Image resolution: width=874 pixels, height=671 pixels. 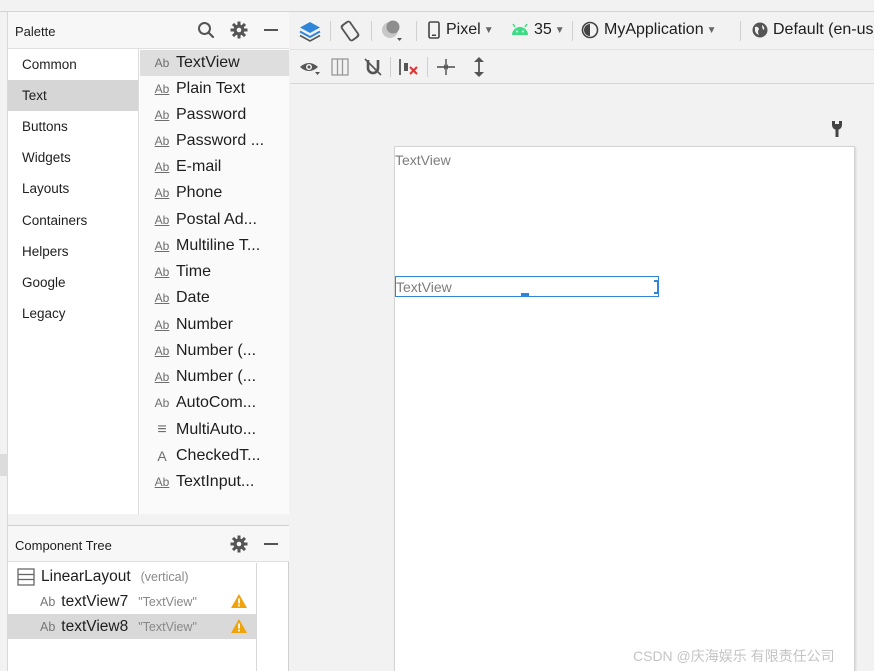 What do you see at coordinates (35, 31) in the screenshot?
I see `palette-title: Palette` at bounding box center [35, 31].